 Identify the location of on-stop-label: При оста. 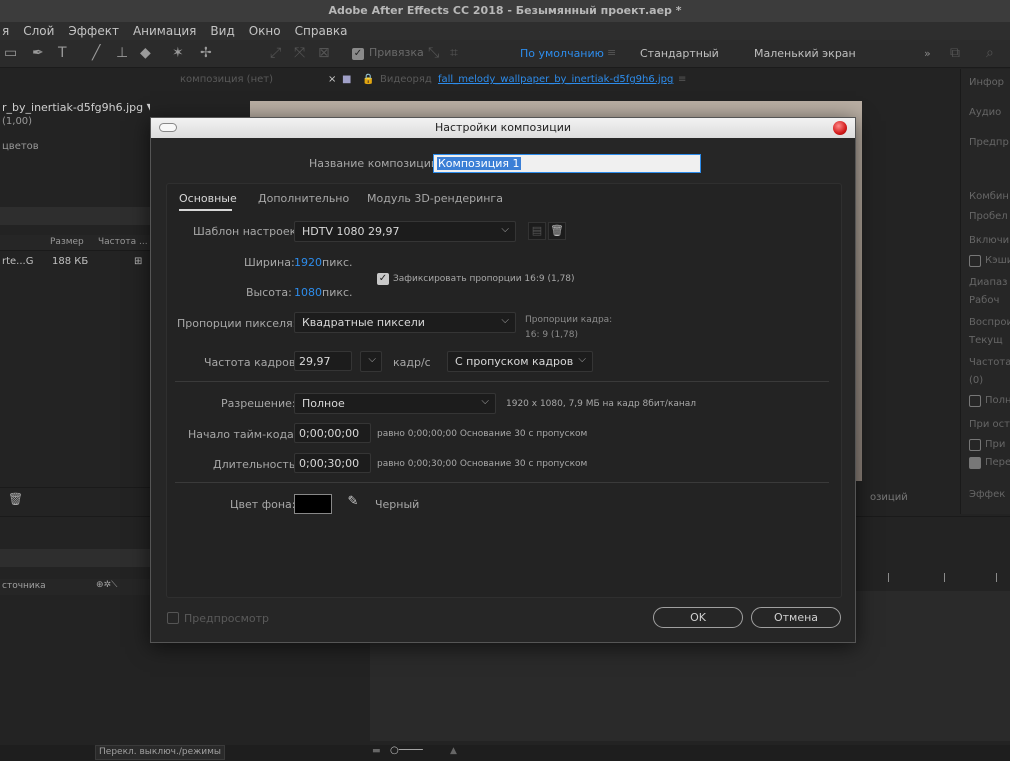
(989, 424).